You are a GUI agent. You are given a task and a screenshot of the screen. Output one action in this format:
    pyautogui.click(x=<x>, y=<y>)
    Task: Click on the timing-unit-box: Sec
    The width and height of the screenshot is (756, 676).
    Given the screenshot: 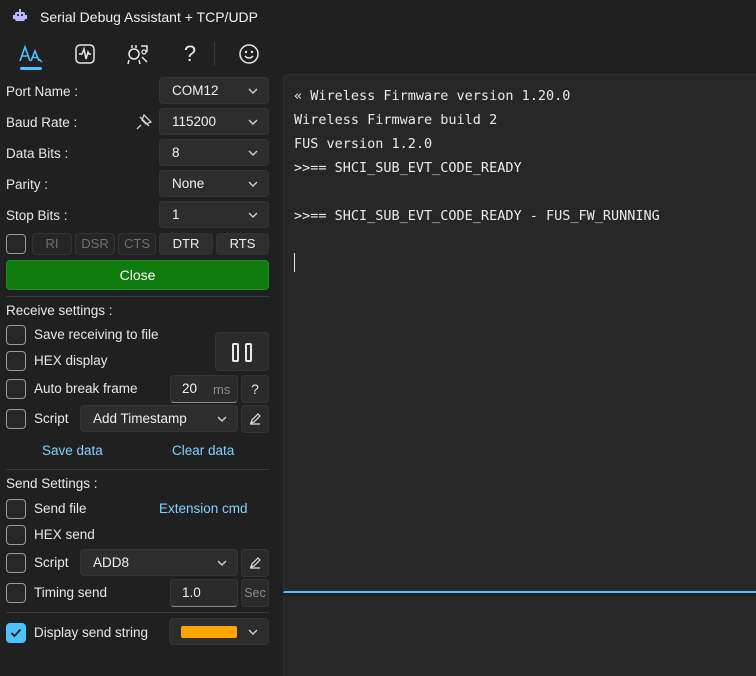 What is the action you would take?
    pyautogui.click(x=255, y=593)
    